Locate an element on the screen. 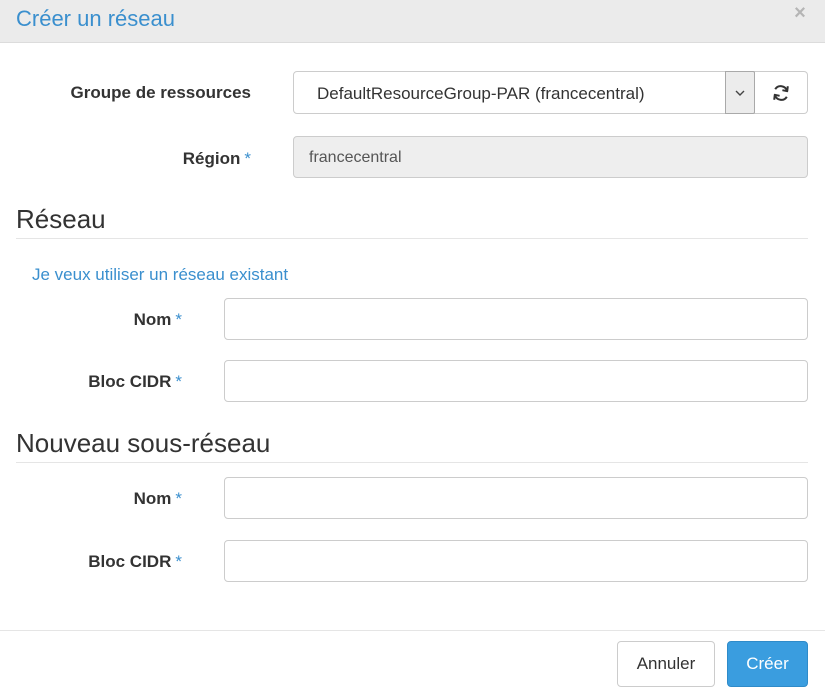  network-name-input is located at coordinates (516, 319).